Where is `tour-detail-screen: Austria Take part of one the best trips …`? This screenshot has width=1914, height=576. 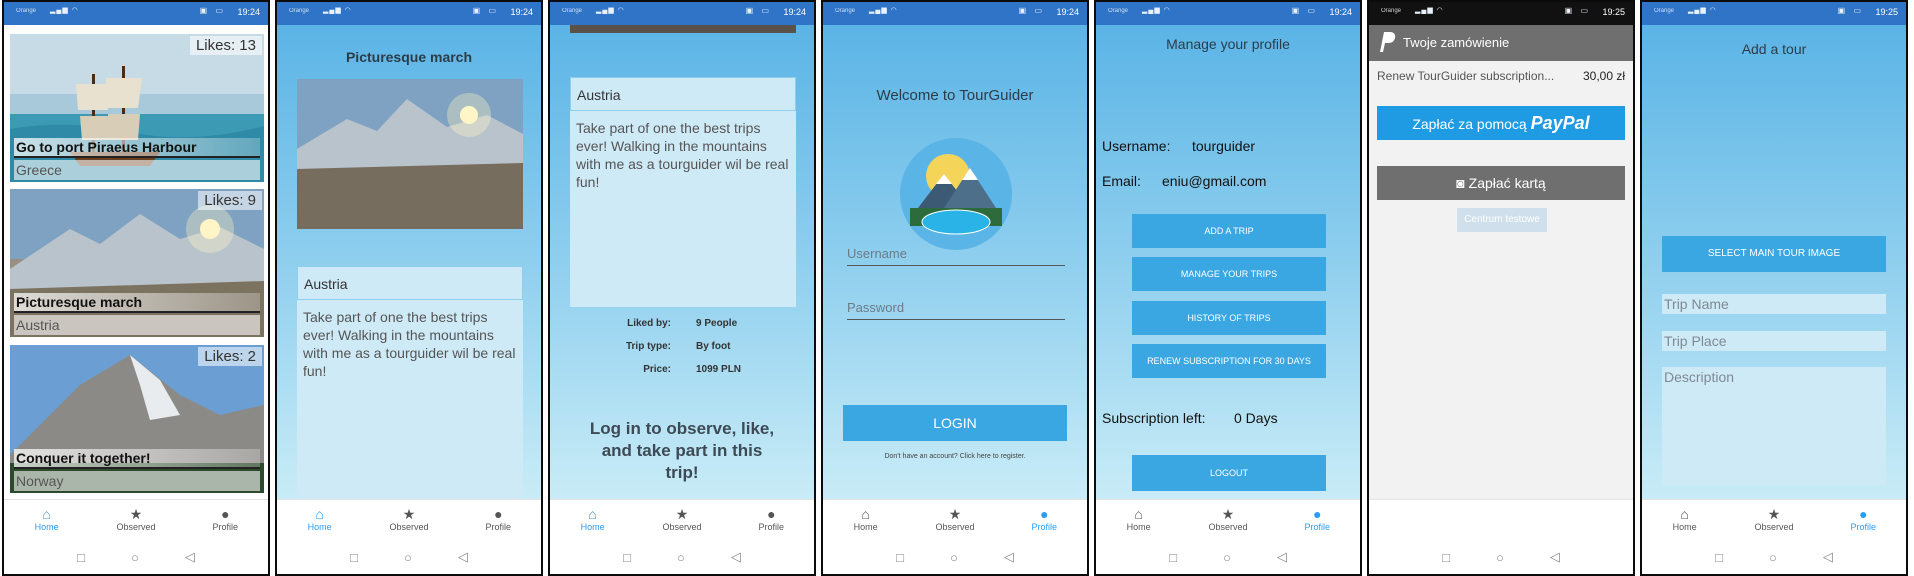
tour-detail-screen: Austria Take part of one the best trips … is located at coordinates (682, 262).